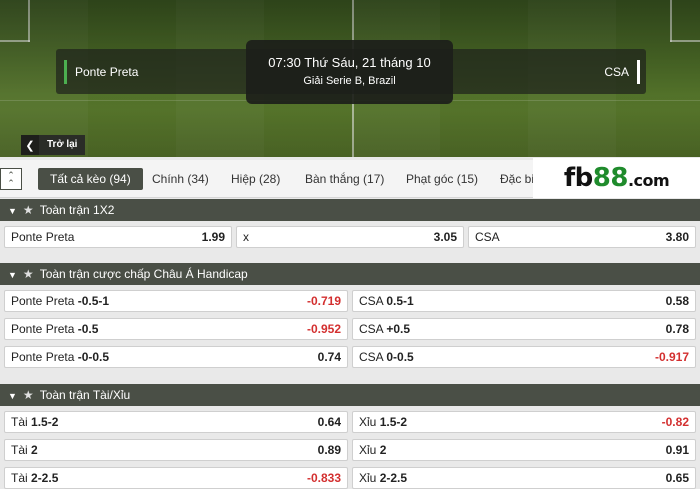 This screenshot has height=489, width=700. Describe the element at coordinates (677, 329) in the screenshot. I see `odd-value: 0.78` at that location.